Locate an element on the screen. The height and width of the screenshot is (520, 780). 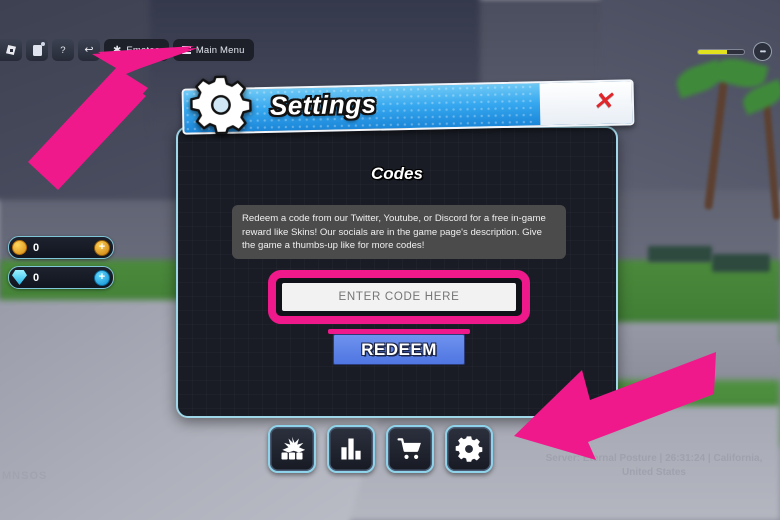
nav-punch-button is located at coordinates (292, 449).